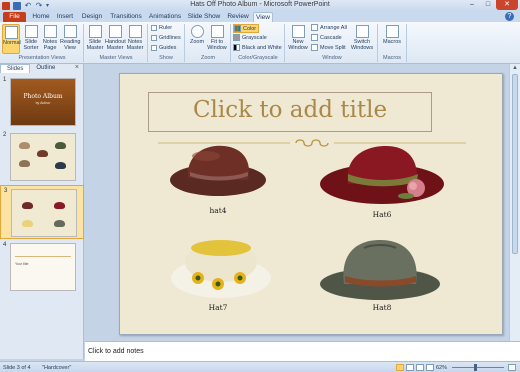 This screenshot has width=520, height=372. Describe the element at coordinates (260, 366) in the screenshot. I see `status-bar: Slide 3 of 4 "Hardcover" 62%` at that location.